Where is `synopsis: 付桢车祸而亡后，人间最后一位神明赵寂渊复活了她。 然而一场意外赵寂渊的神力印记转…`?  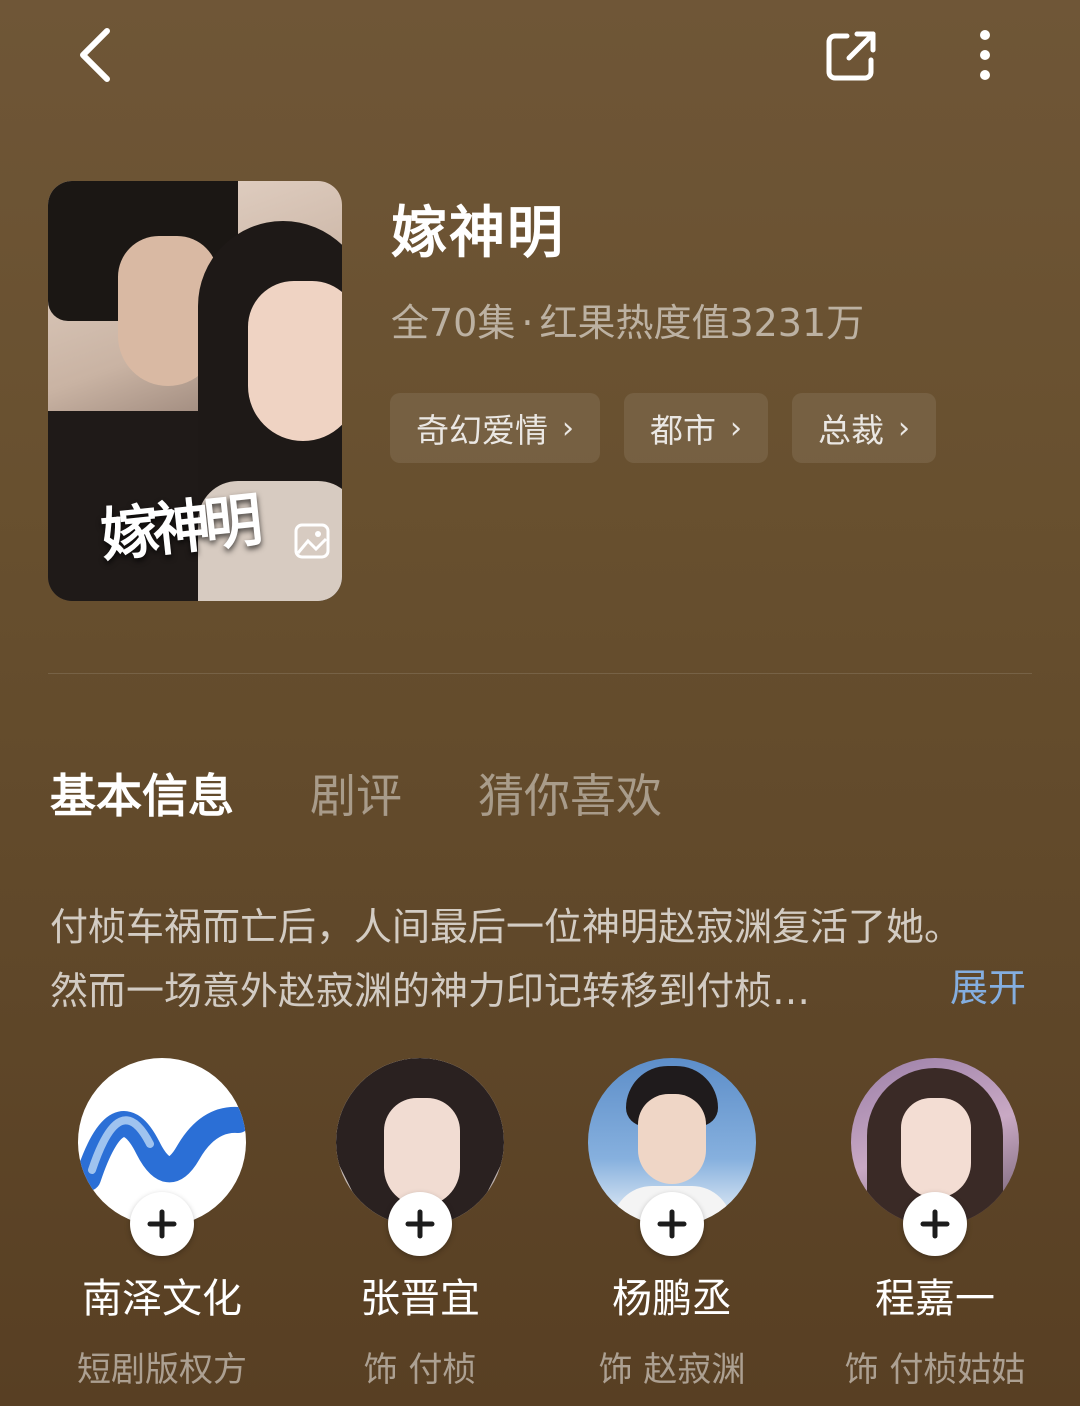
synopsis: 付桢车祸而亡后，人间最后一位神明赵寂渊复活了她。 然而一场意外赵寂渊的神力印记转… is located at coordinates (545, 959).